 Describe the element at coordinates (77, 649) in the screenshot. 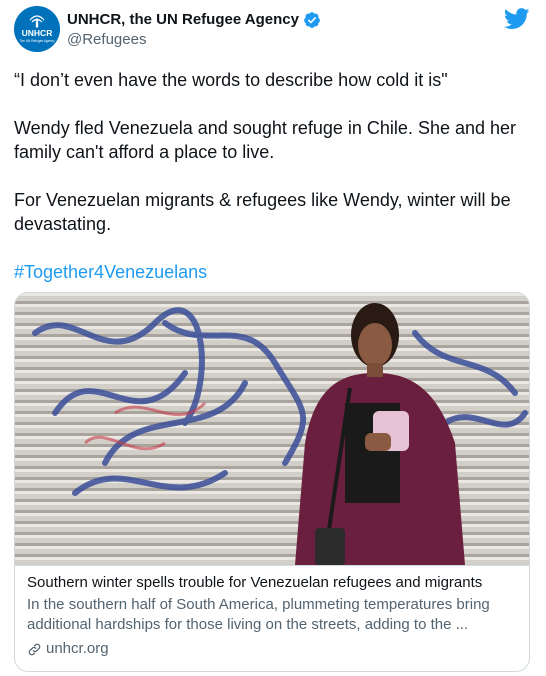

I see `card-domain: unhcr.org` at that location.